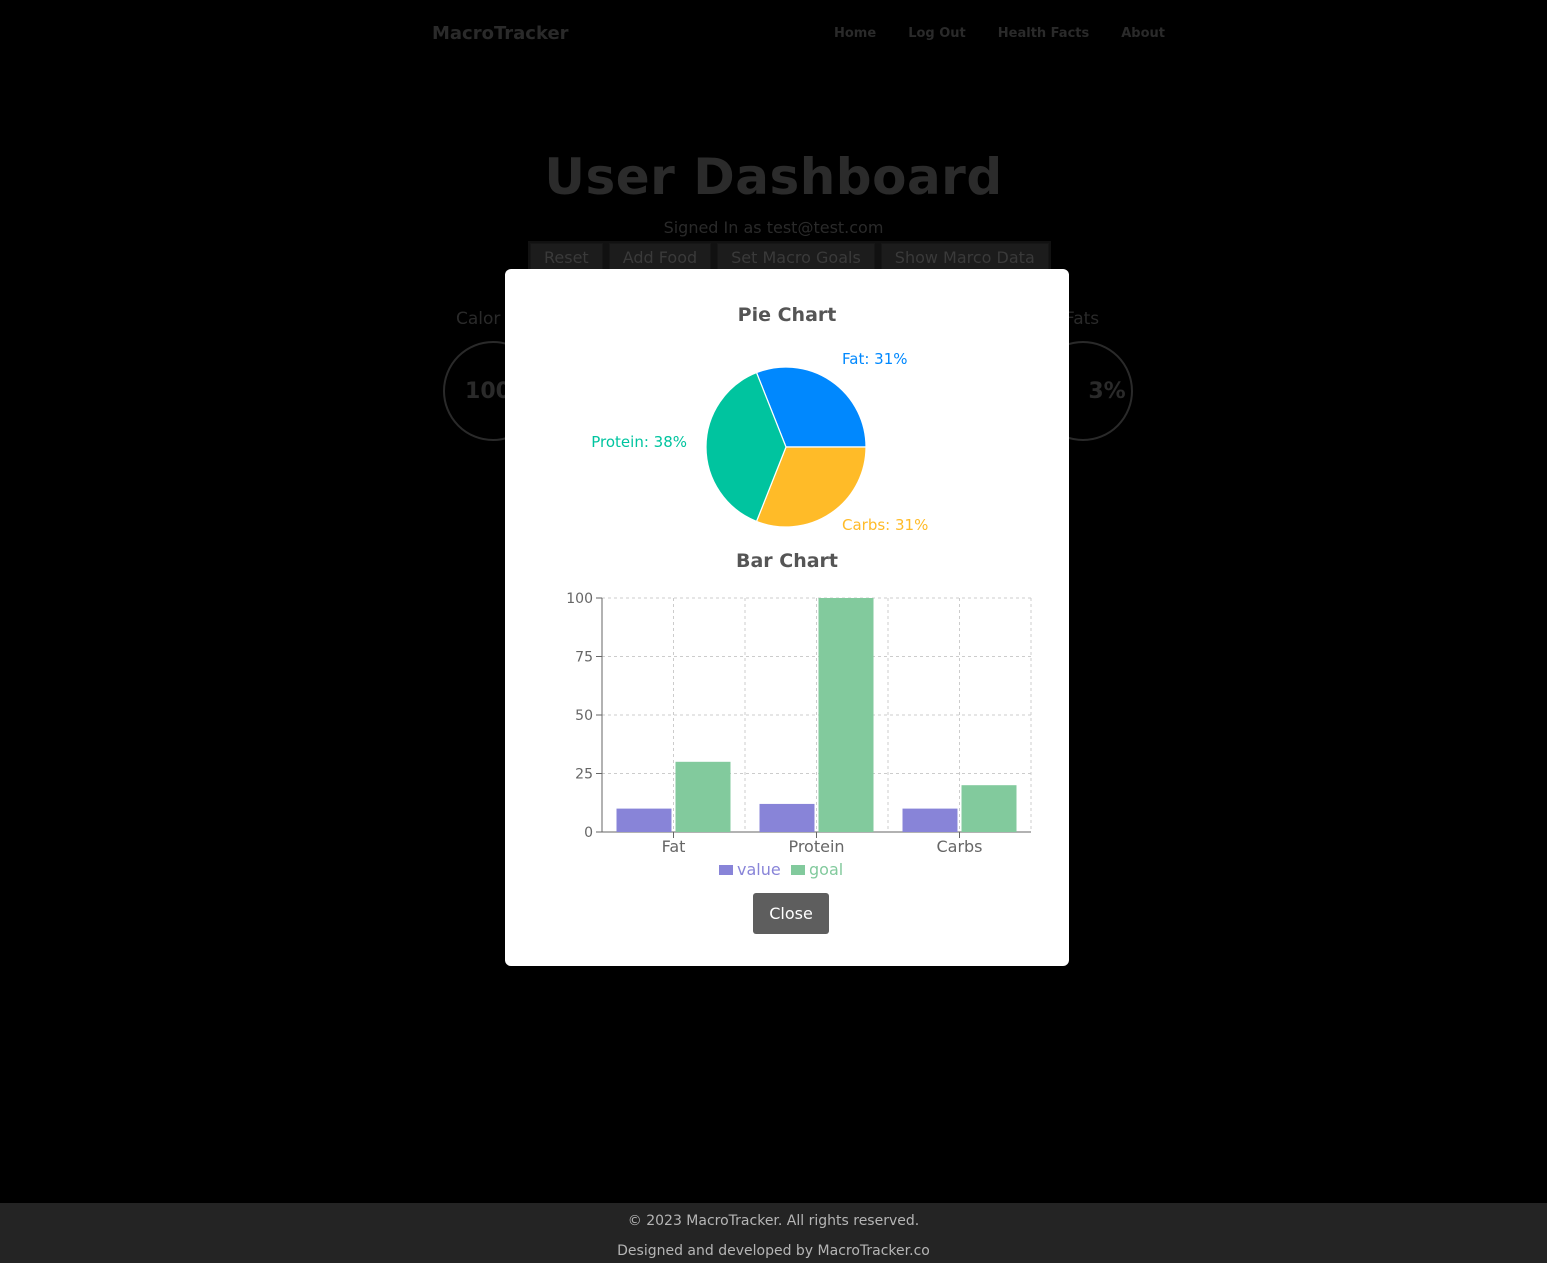  What do you see at coordinates (500, 33) in the screenshot?
I see `brand-logo: MacroTracker` at bounding box center [500, 33].